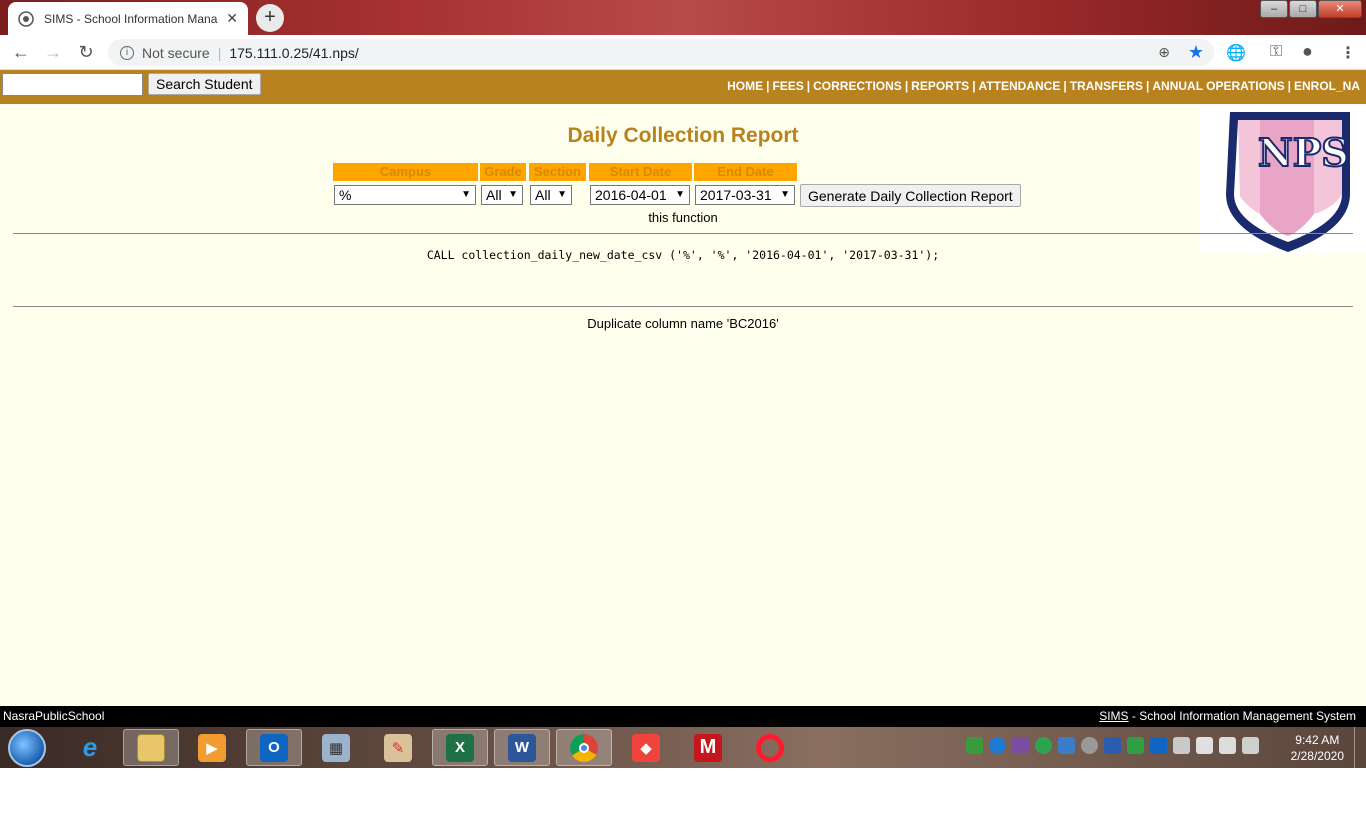  What do you see at coordinates (770, 747) in the screenshot?
I see `opera-icon` at bounding box center [770, 747].